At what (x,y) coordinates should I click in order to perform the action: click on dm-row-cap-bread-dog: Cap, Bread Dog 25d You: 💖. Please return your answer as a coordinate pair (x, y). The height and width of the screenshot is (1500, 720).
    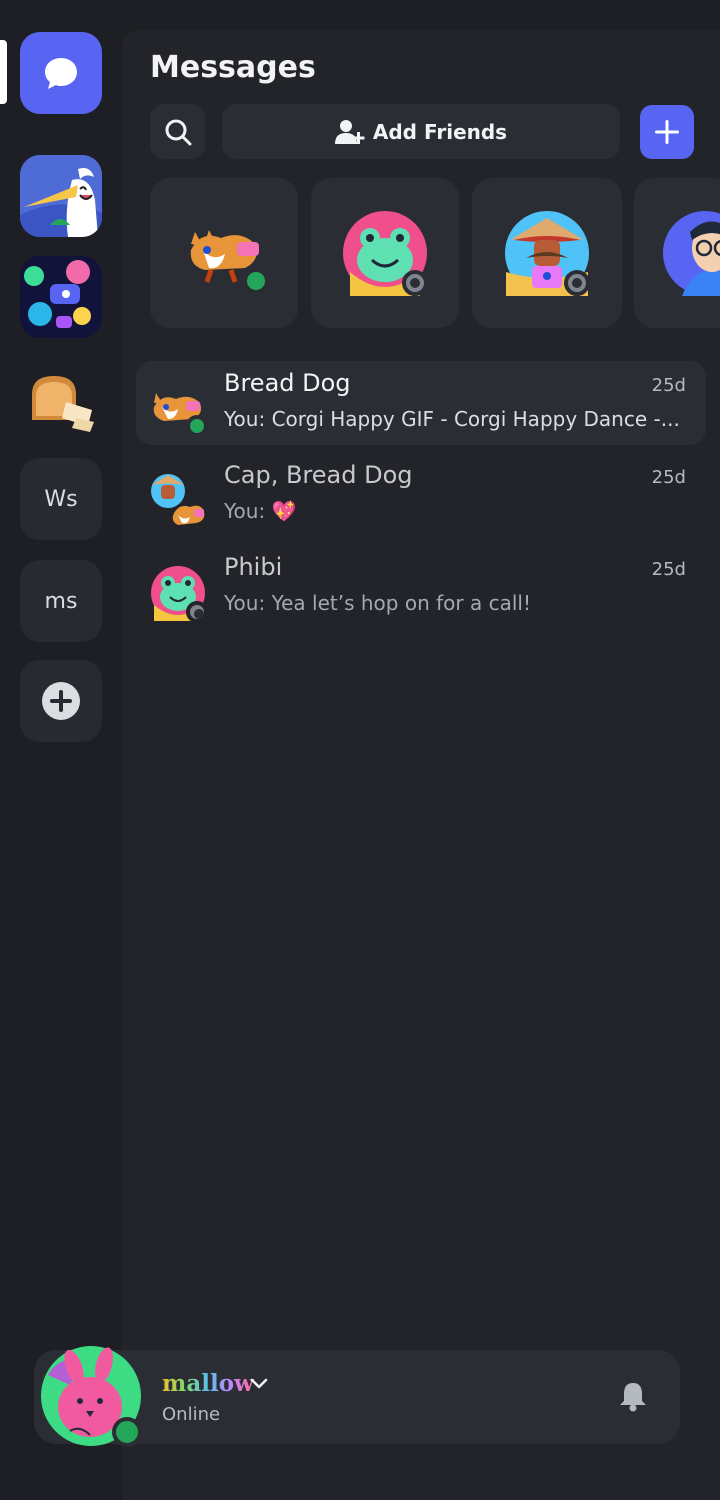
    Looking at the image, I should click on (421, 495).